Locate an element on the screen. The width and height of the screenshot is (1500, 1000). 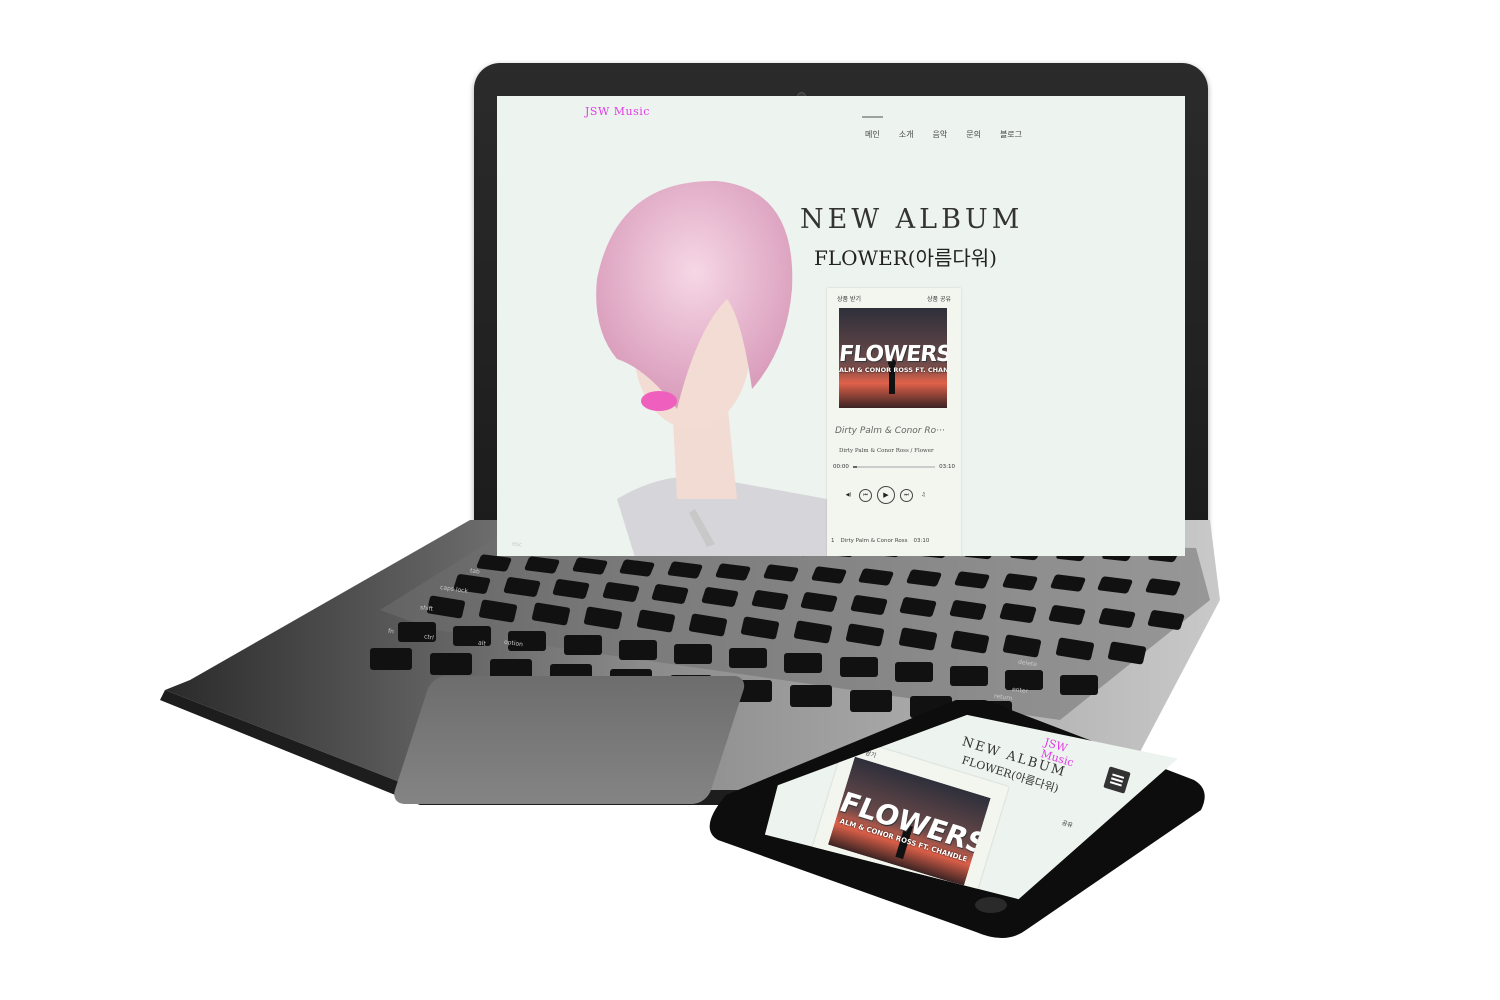
trackpad is located at coordinates (569, 740).